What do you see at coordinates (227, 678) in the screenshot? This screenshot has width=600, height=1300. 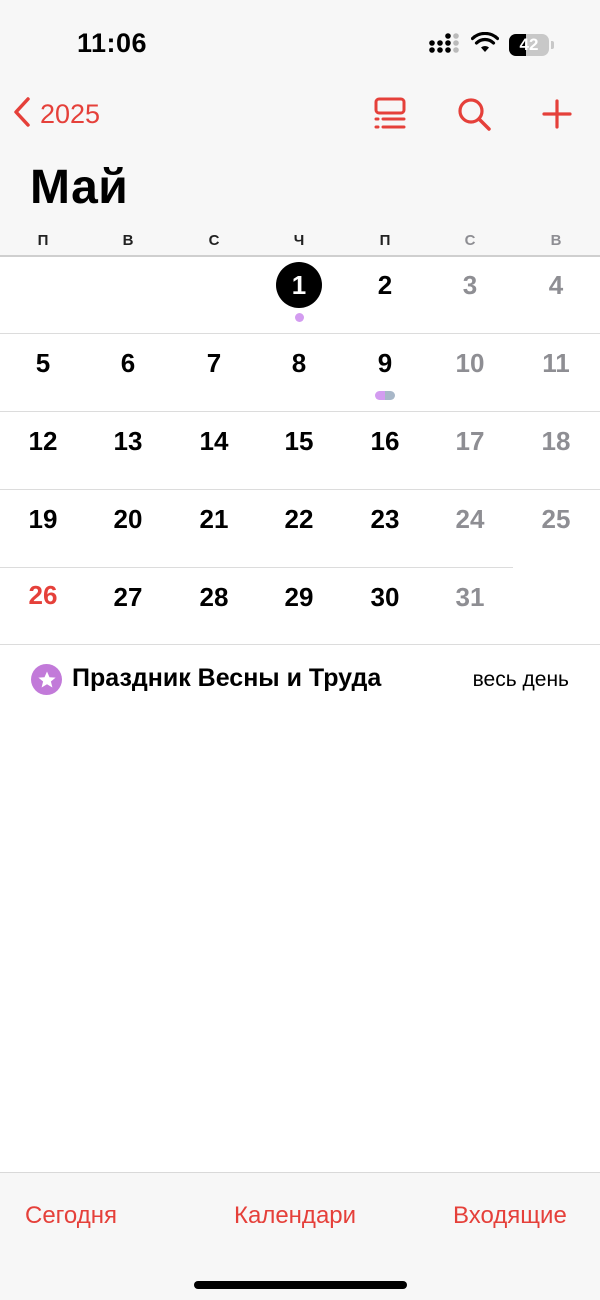 I see `event-title: Праздник Весны и Труда` at bounding box center [227, 678].